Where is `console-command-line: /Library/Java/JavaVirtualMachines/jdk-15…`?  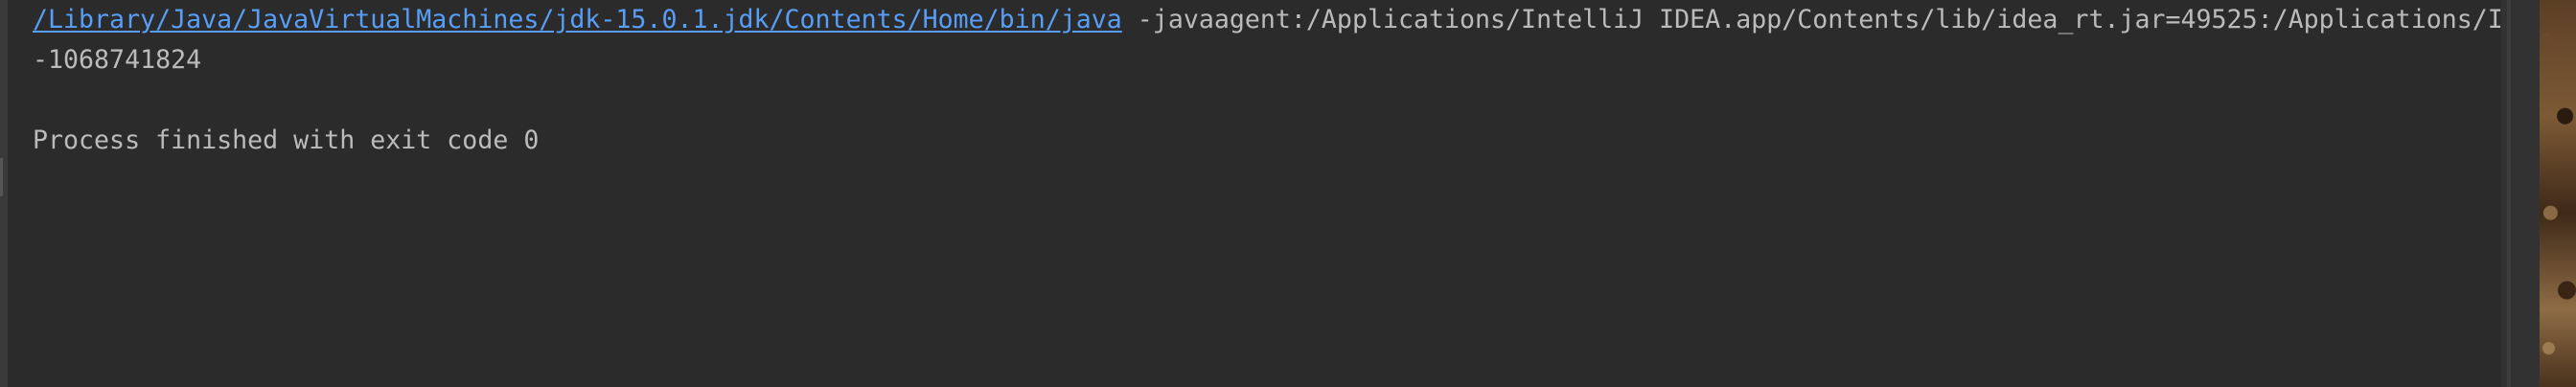
console-command-line: /Library/Java/JavaVirtualMachines/jdk-15… is located at coordinates (1267, 20).